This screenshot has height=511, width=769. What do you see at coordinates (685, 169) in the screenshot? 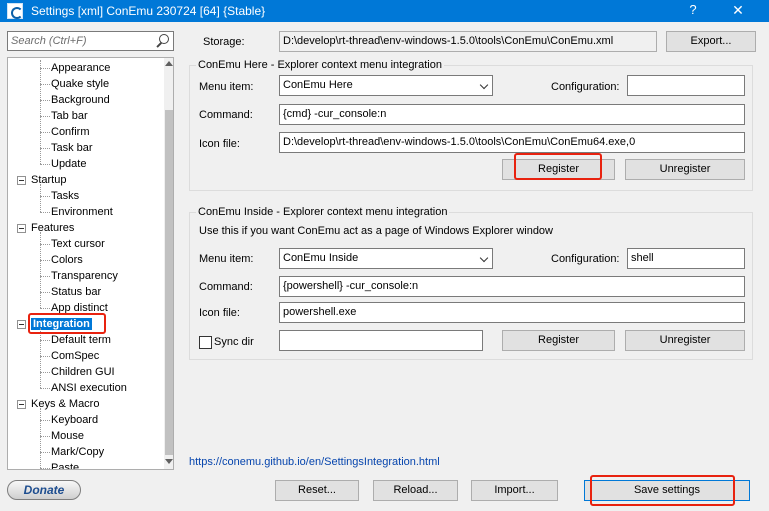
I see `here-unregister-button: Unregister` at bounding box center [685, 169].